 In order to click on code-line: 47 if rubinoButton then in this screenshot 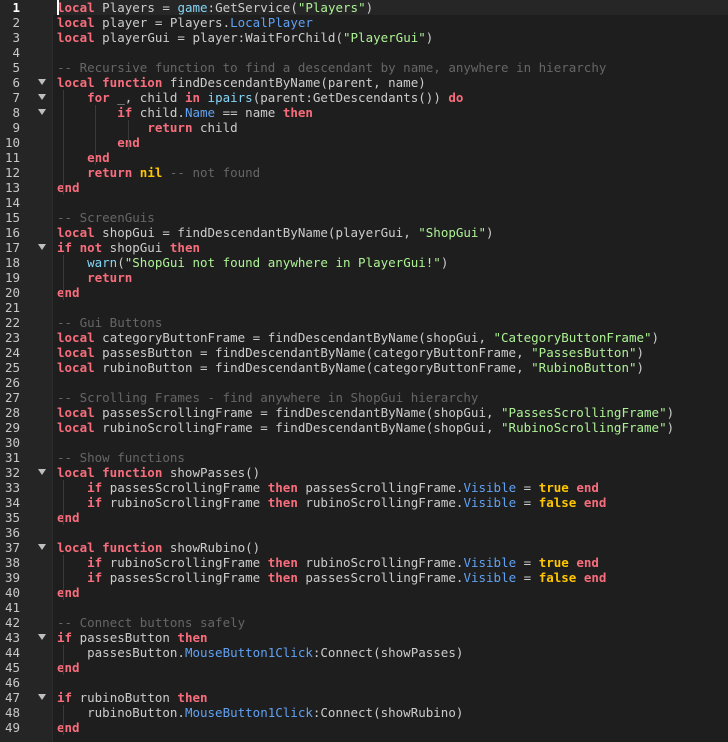, I will do `click(364, 697)`.